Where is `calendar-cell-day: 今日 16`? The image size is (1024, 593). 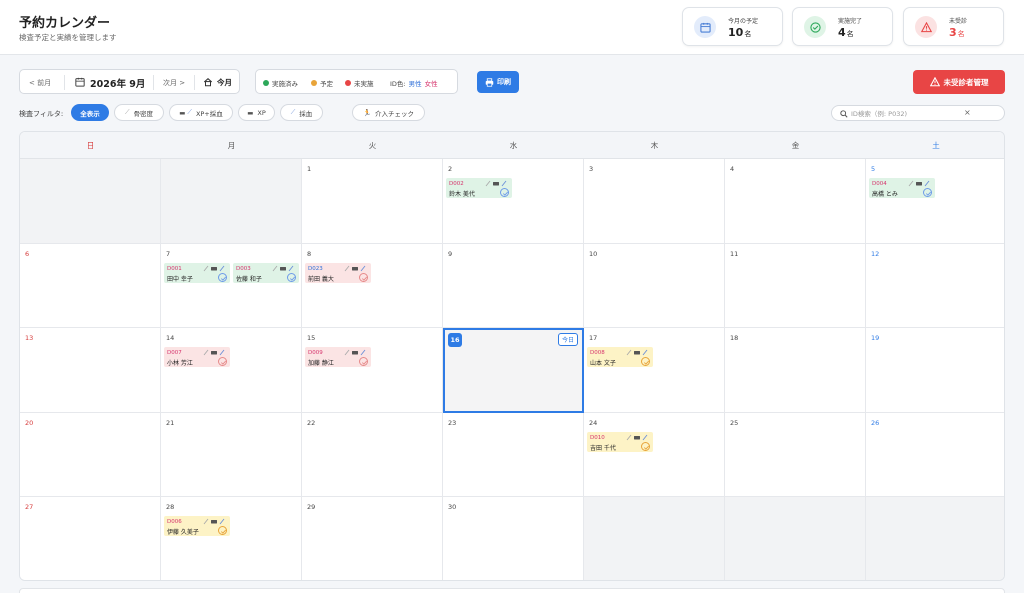 calendar-cell-day: 今日 16 is located at coordinates (513, 370).